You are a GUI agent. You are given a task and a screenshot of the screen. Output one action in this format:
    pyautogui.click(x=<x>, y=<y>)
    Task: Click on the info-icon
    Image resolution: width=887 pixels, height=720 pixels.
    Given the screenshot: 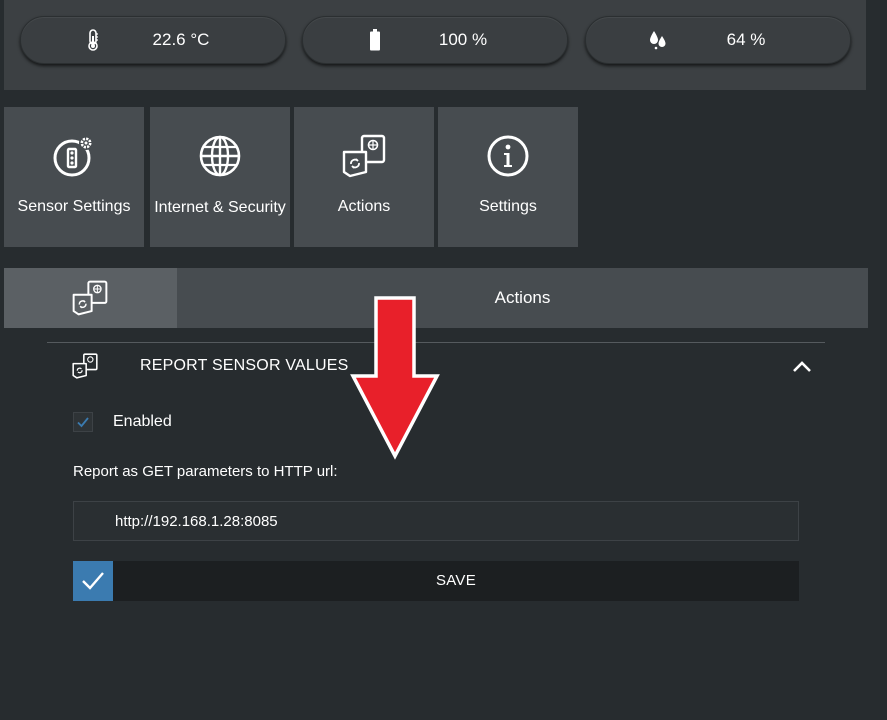 What is the action you would take?
    pyautogui.click(x=508, y=156)
    